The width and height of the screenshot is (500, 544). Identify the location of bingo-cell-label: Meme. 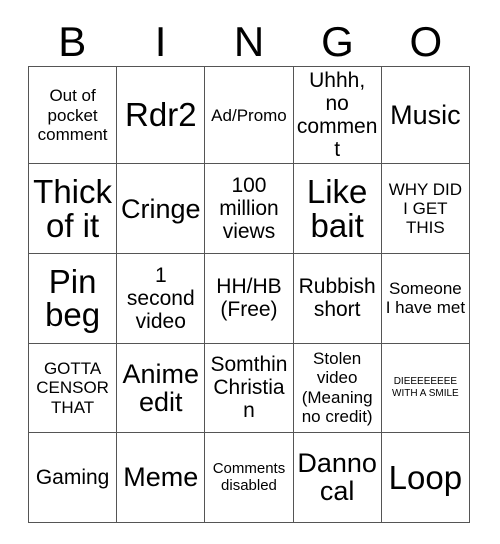
(161, 477).